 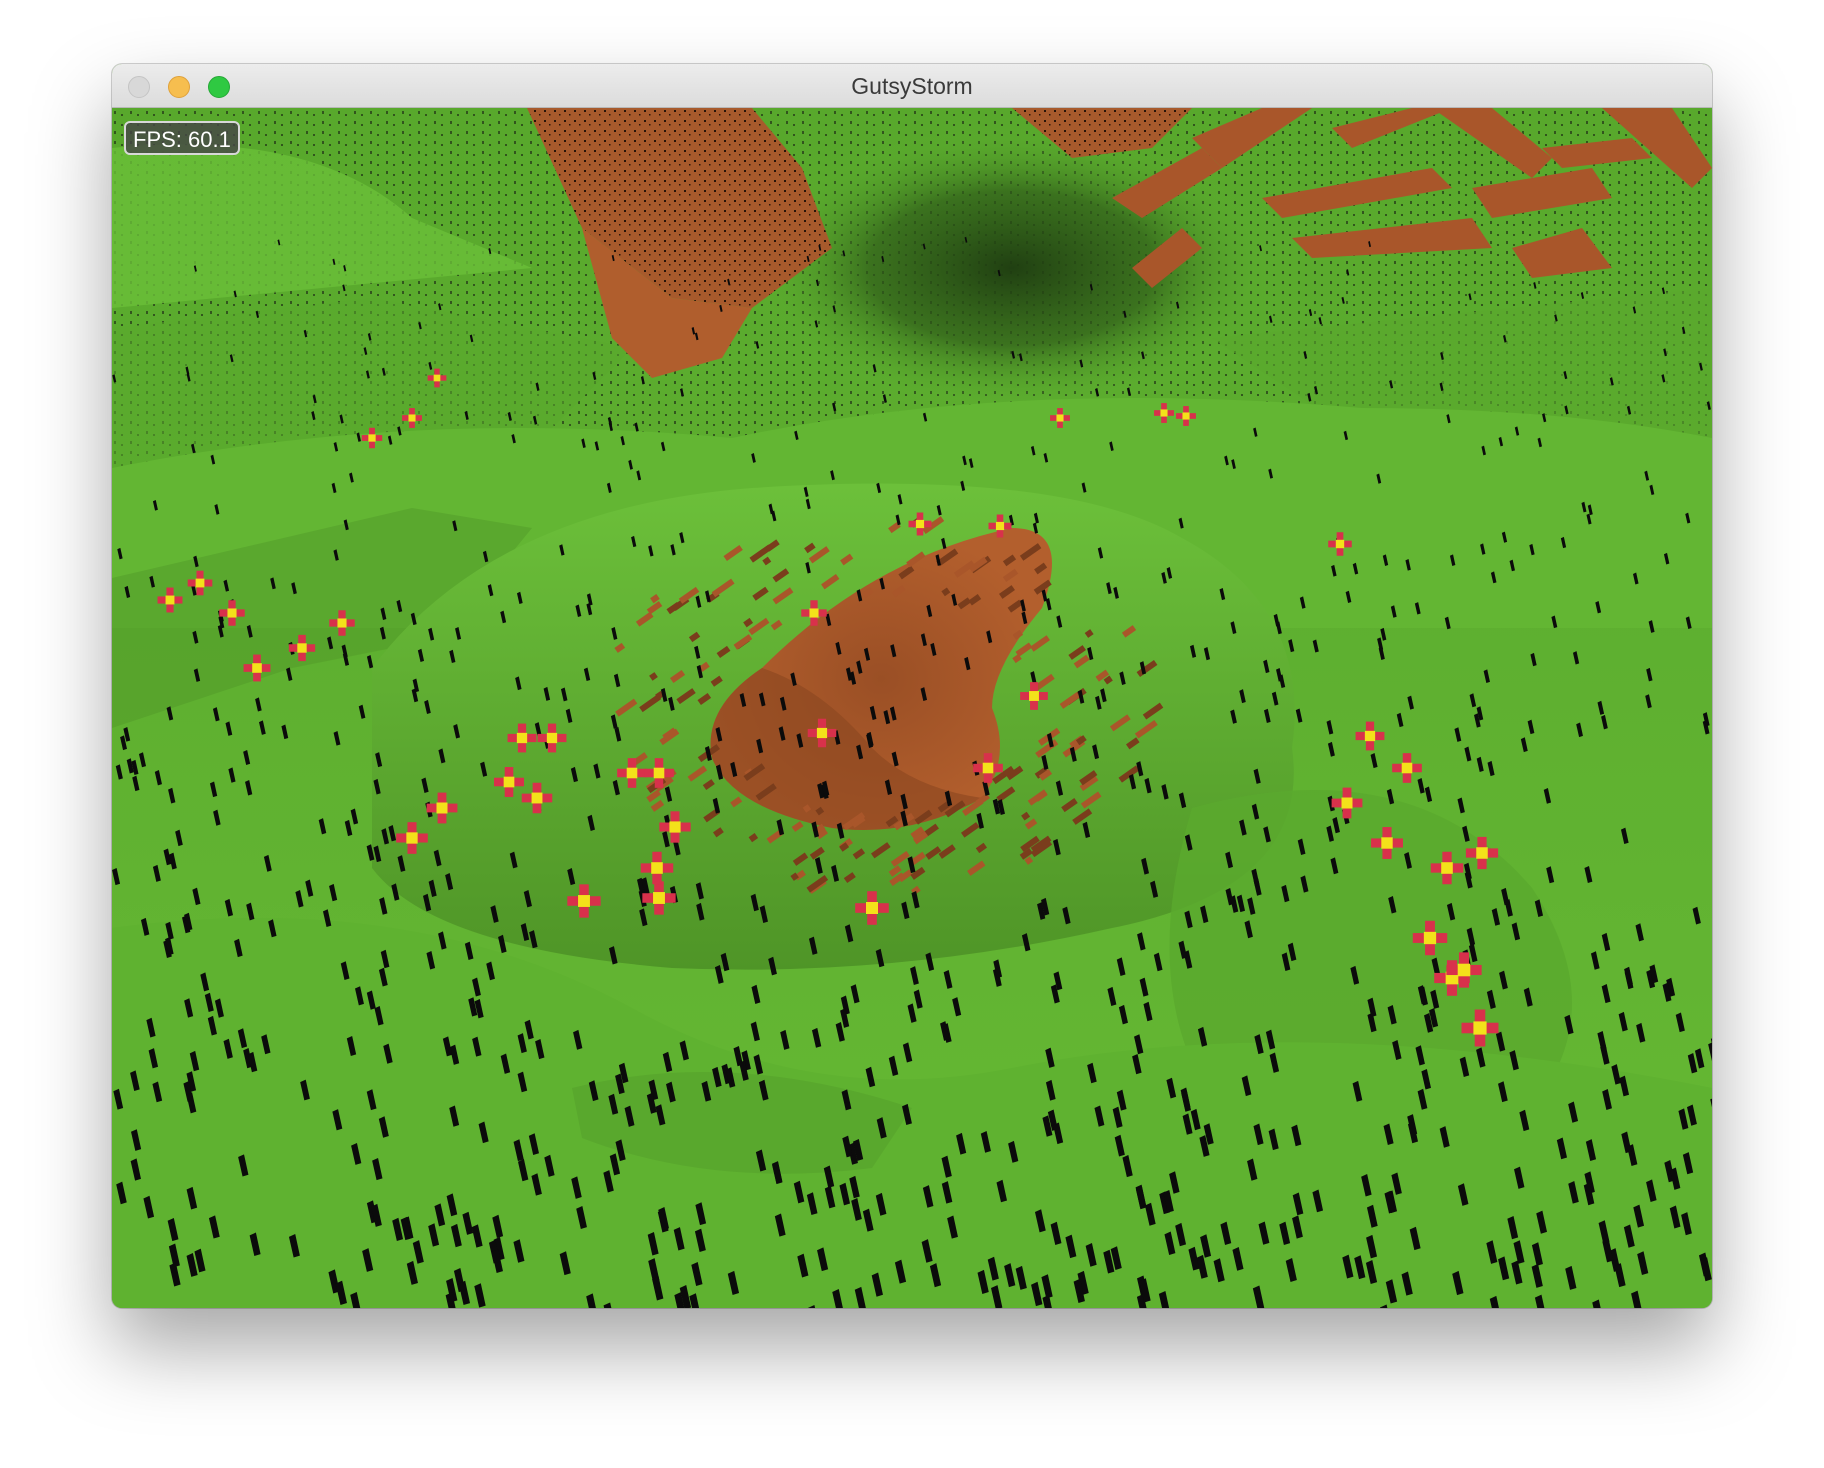 I want to click on window-title: GutsyStorm, so click(x=912, y=86).